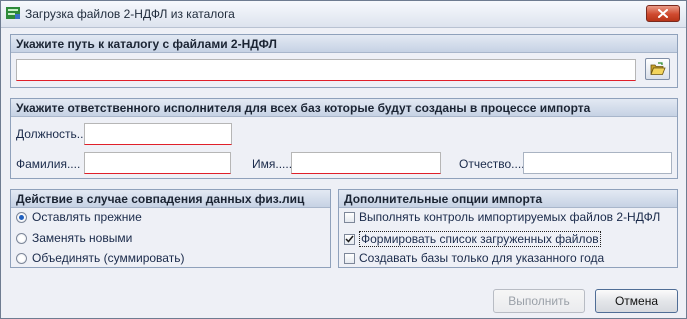  Describe the element at coordinates (157, 163) in the screenshot. I see `surname-input` at that location.